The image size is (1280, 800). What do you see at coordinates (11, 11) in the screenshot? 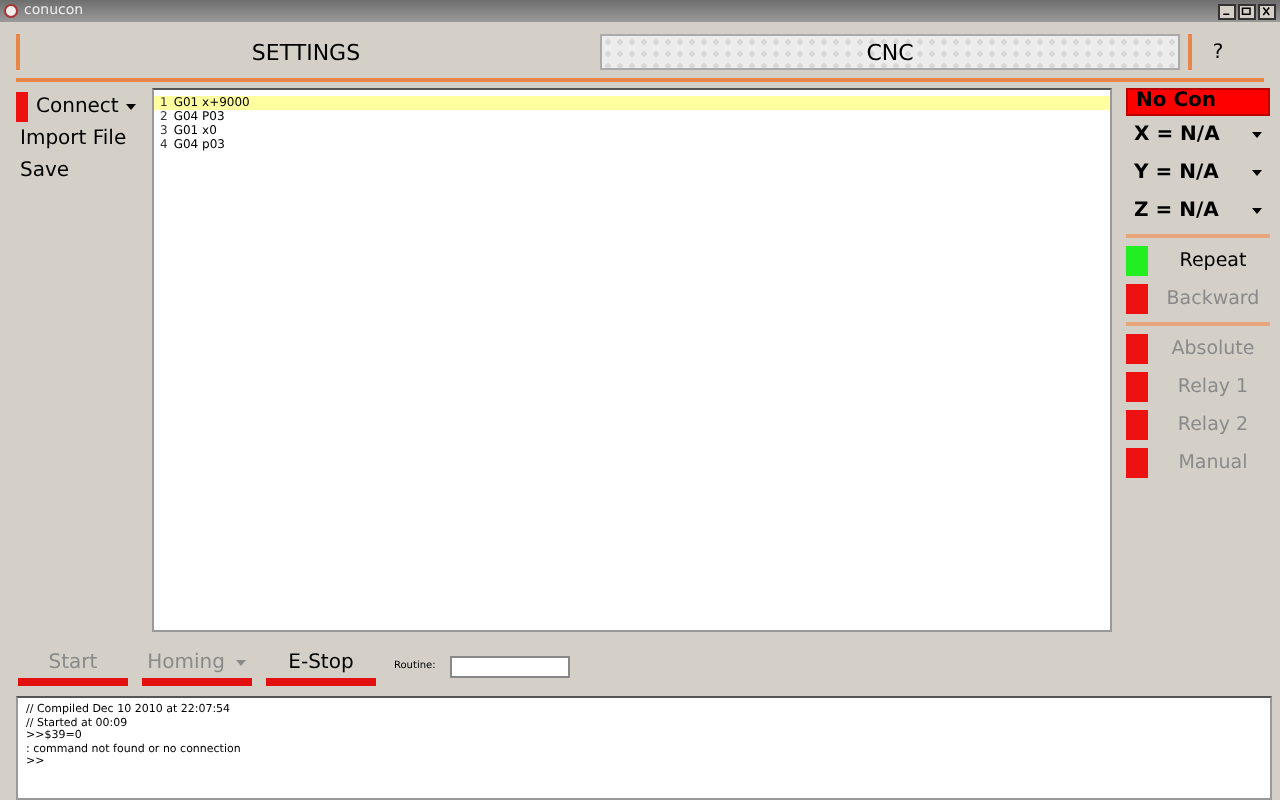
I see `app-icon` at bounding box center [11, 11].